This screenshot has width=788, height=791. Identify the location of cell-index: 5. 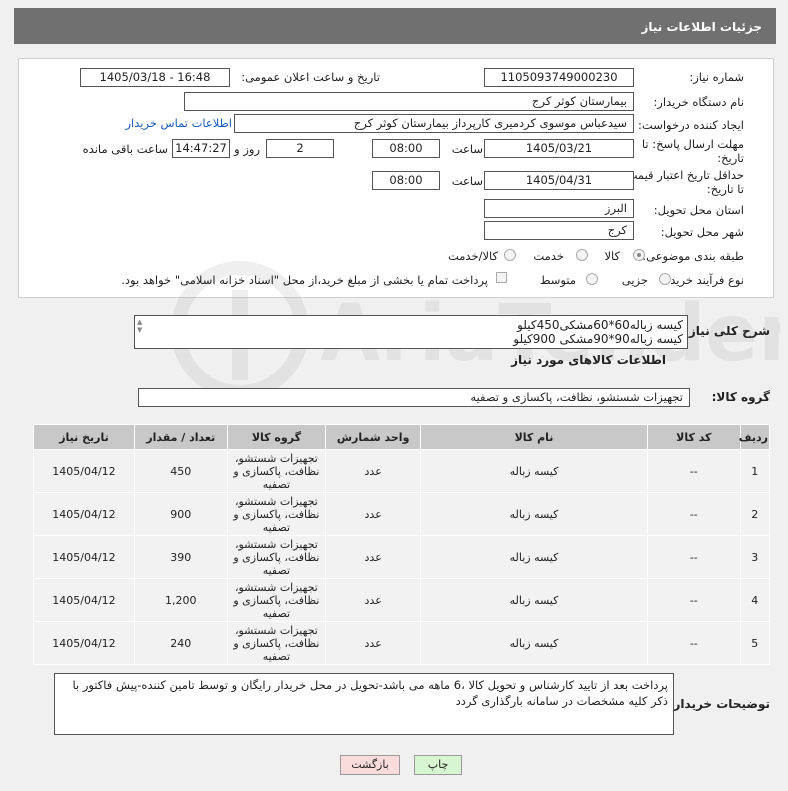
(755, 643).